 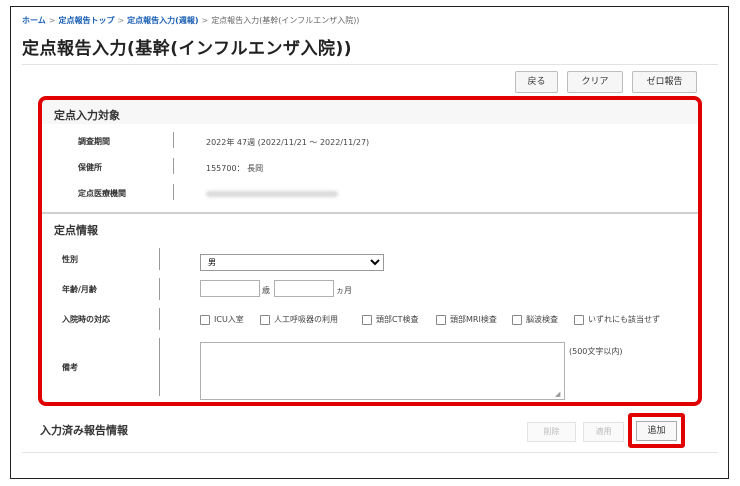 What do you see at coordinates (664, 82) in the screenshot?
I see `zero-report-button: ゼロ報告` at bounding box center [664, 82].